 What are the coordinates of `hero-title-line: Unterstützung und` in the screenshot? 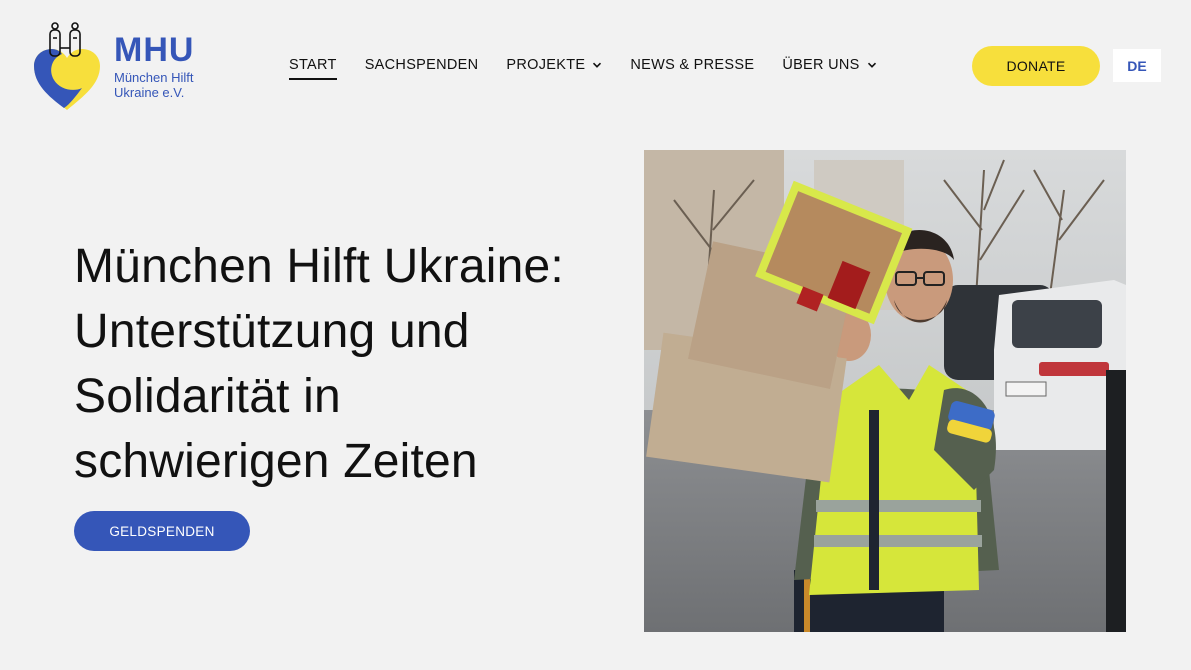 It's located at (272, 331).